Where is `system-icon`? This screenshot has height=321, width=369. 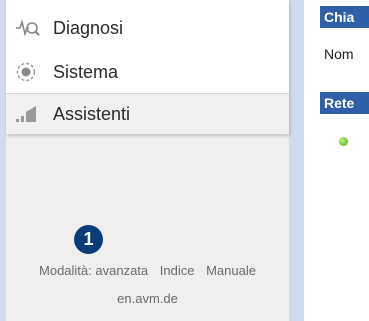 system-icon is located at coordinates (27, 72).